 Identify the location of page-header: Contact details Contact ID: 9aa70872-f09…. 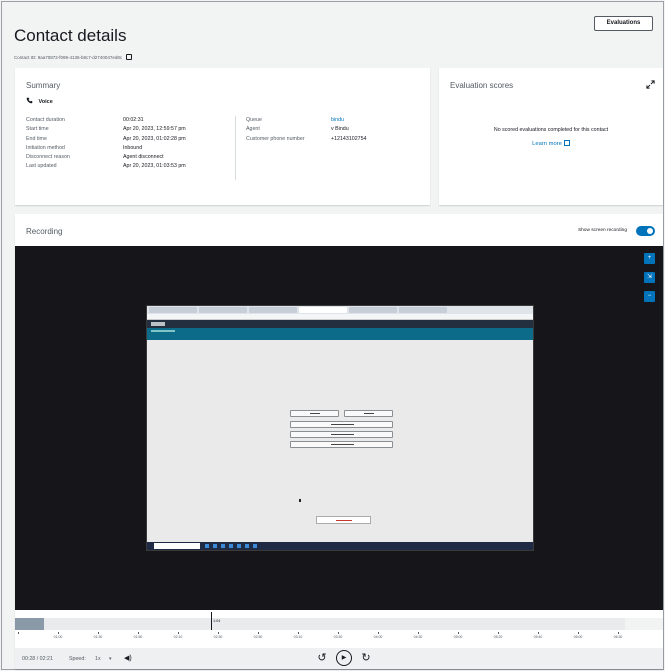
(333, 37).